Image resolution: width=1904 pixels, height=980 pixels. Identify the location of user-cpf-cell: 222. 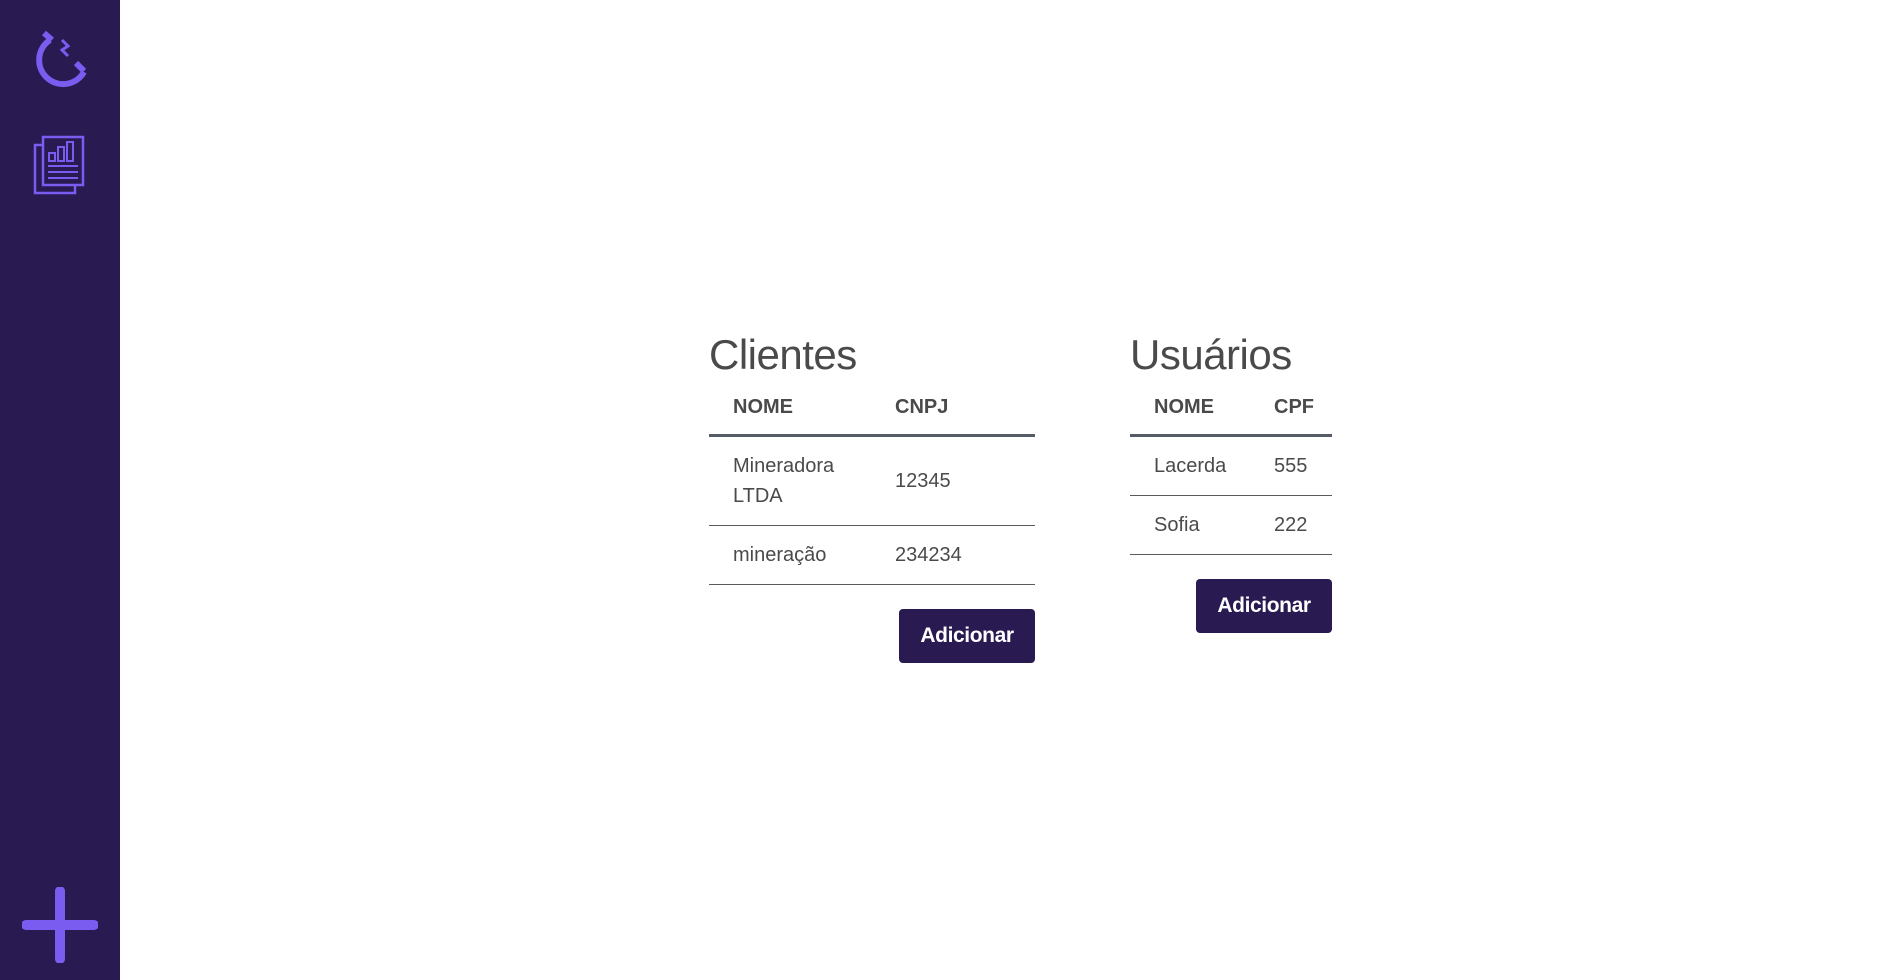
(1291, 525).